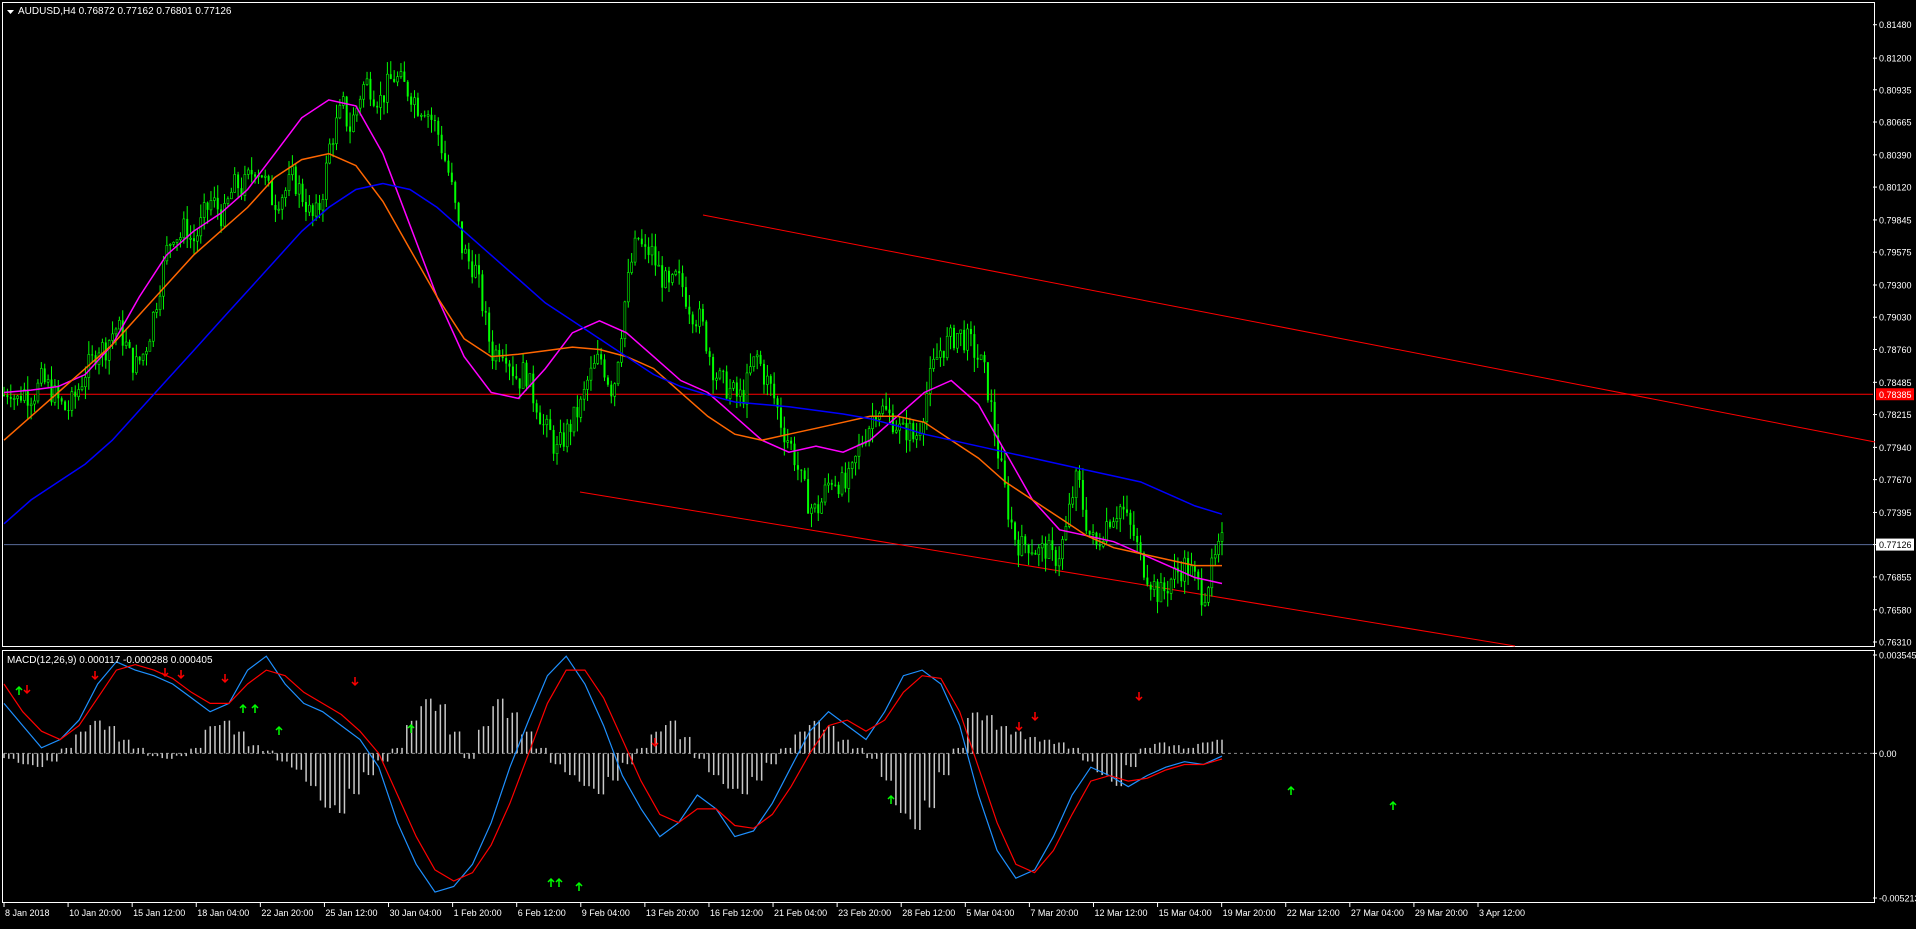 The height and width of the screenshot is (929, 1916). Describe the element at coordinates (1120, 913) in the screenshot. I see `time-axis-label: 12 Mar 12:00` at that location.